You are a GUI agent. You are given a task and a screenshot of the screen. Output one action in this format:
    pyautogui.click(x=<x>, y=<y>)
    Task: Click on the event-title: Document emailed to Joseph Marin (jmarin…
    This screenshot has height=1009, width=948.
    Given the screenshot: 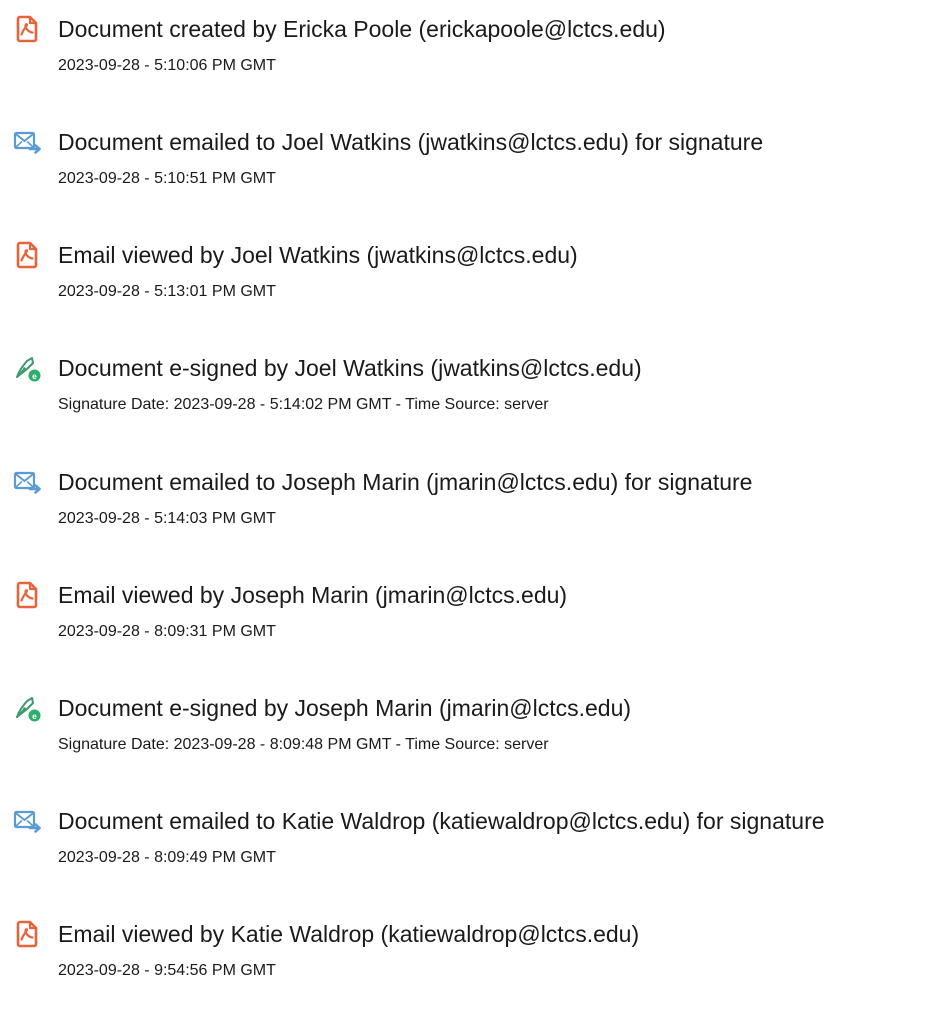 What is the action you would take?
    pyautogui.click(x=405, y=482)
    